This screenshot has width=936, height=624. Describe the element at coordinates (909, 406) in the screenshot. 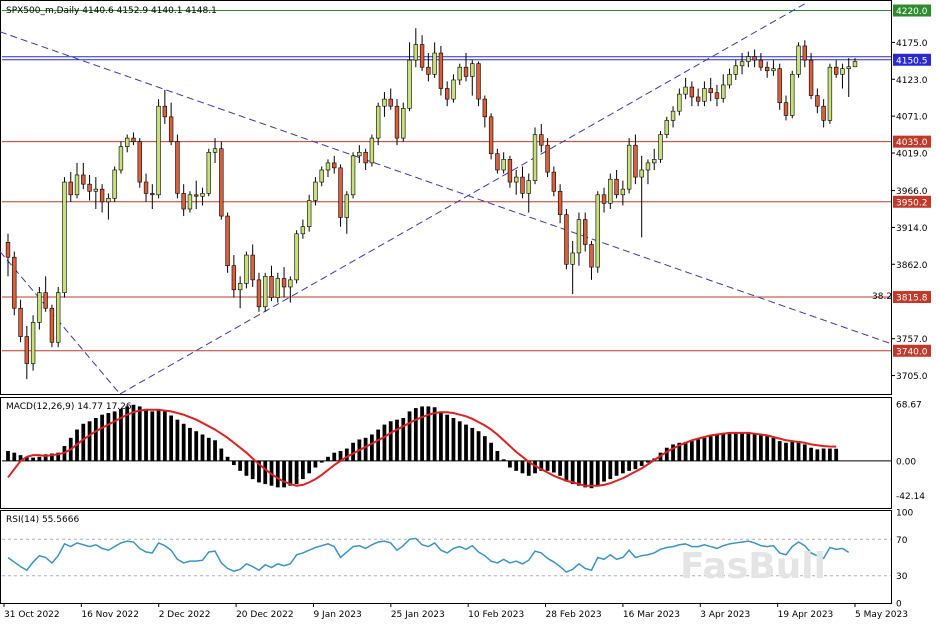

I see `macd-tick-label: 68.67` at that location.